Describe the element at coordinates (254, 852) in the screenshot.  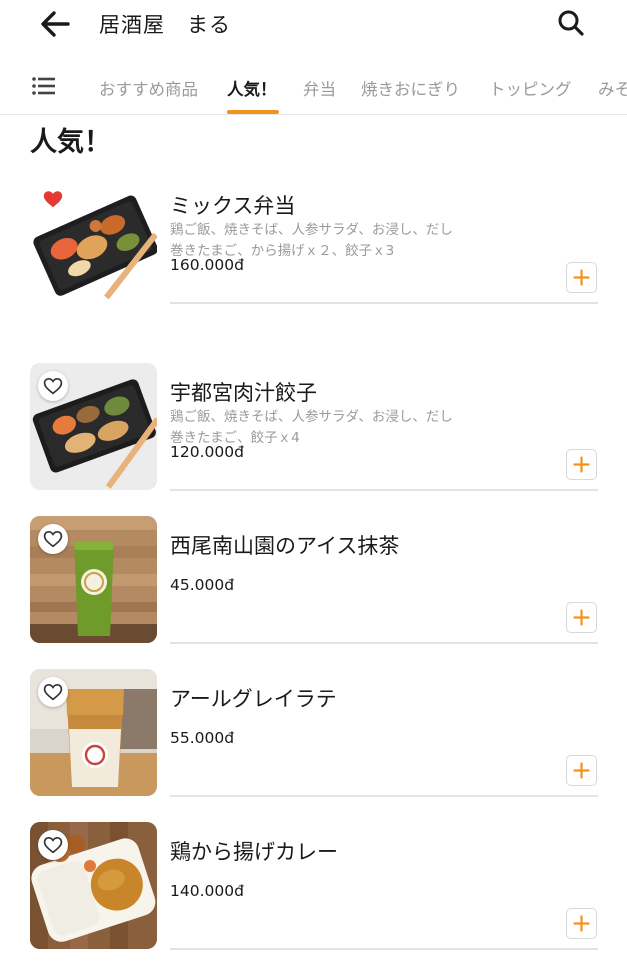
I see `item-name: 鶏から揚げカレー` at that location.